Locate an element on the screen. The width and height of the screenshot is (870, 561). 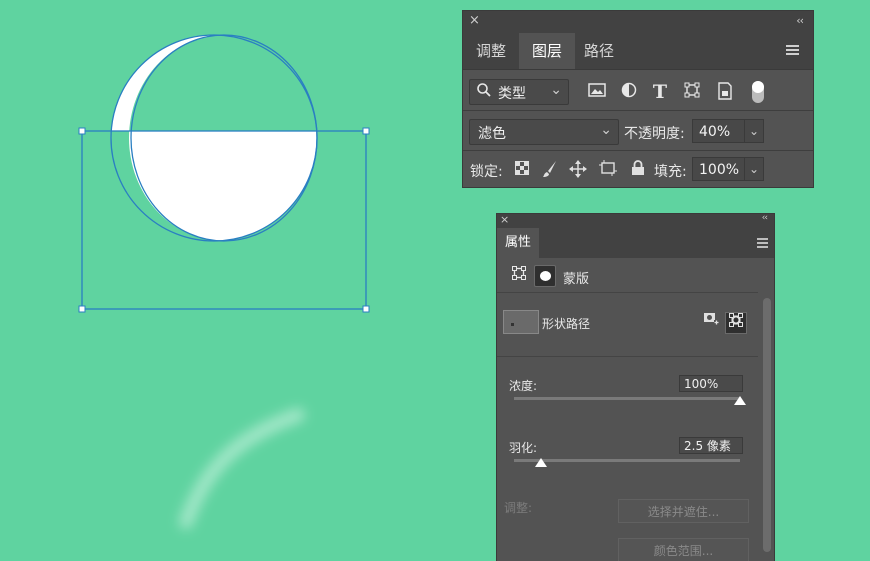
fill-label: 填充: is located at coordinates (670, 172).